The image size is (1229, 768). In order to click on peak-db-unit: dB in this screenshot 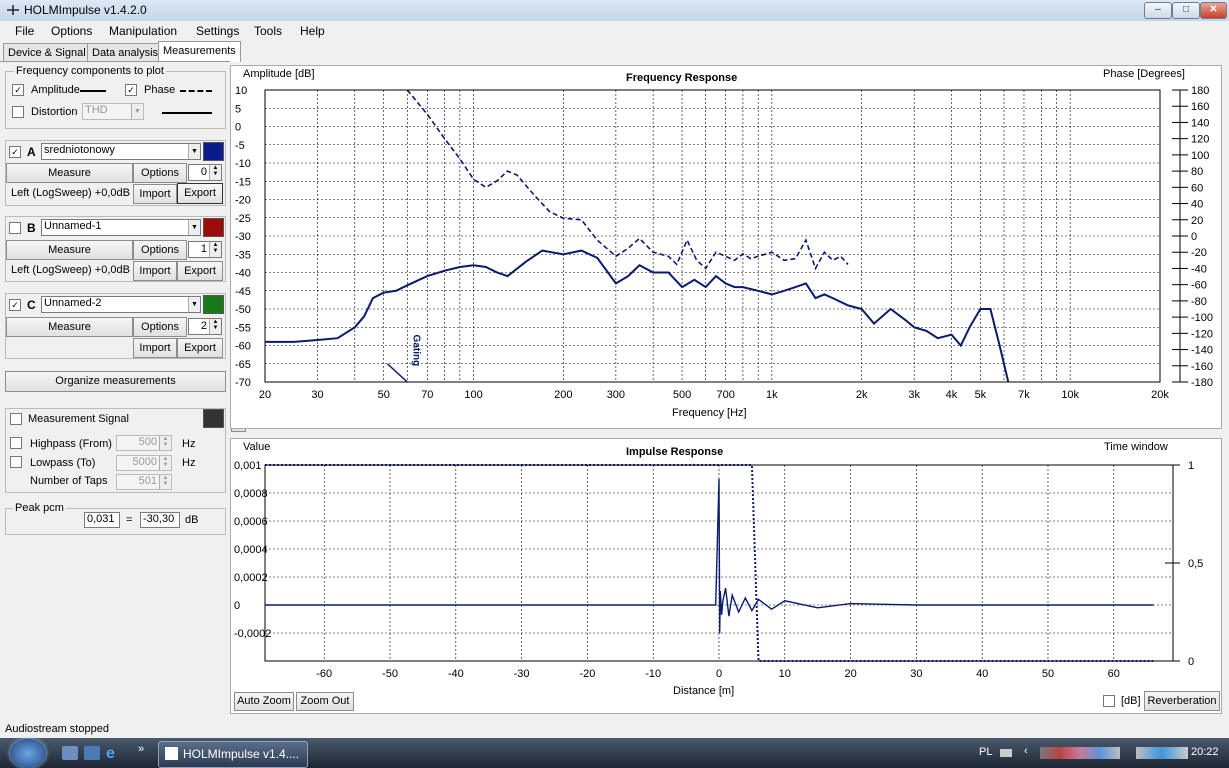, I will do `click(192, 520)`.